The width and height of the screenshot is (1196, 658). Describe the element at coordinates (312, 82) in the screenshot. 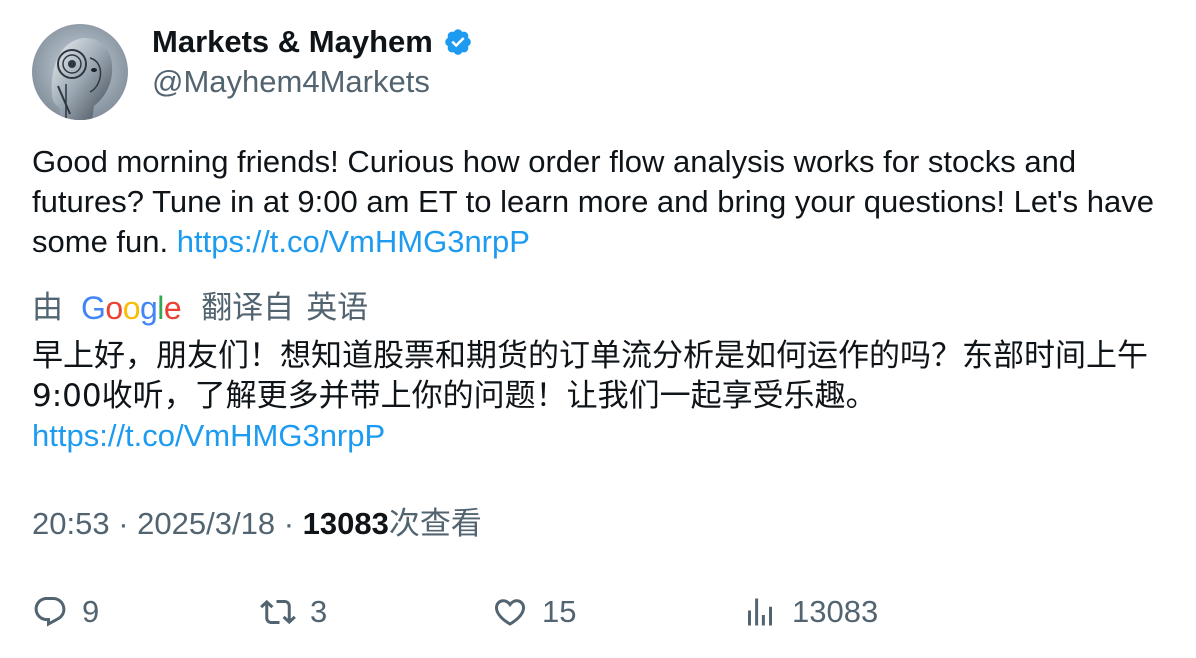

I see `author-handle: @Mayhem4Markets` at that location.